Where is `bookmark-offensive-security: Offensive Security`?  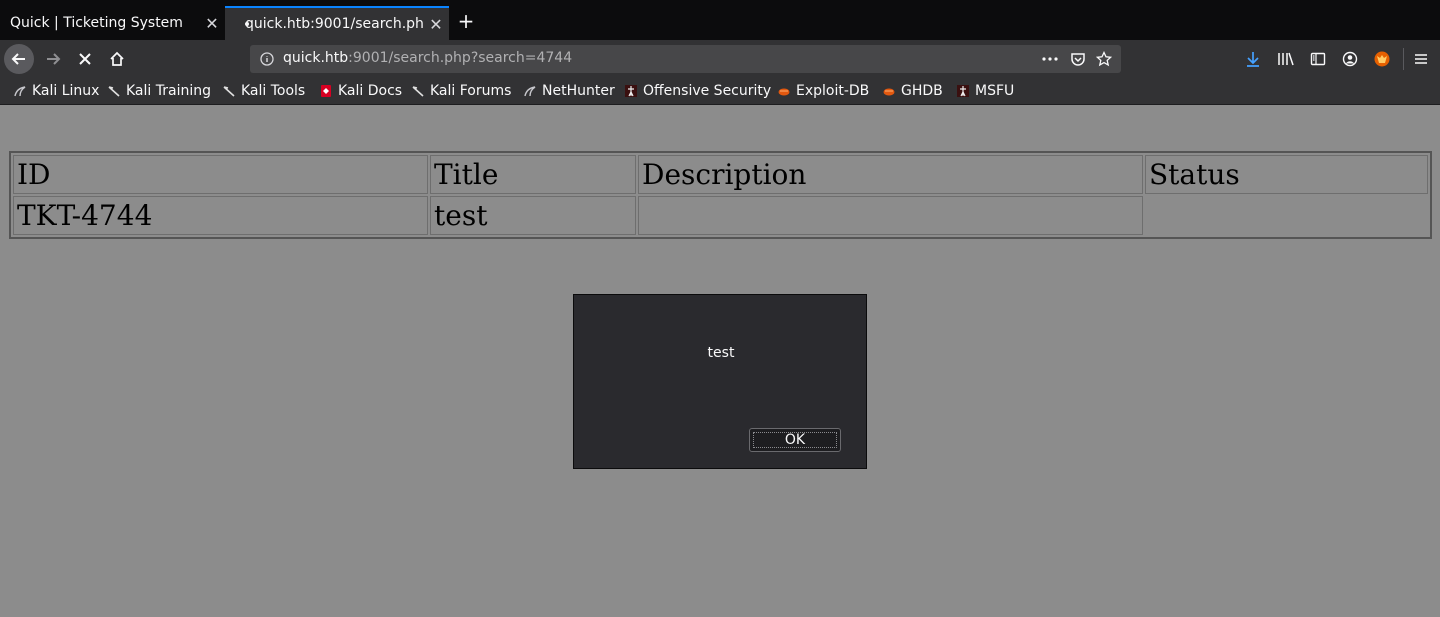 bookmark-offensive-security: Offensive Security is located at coordinates (698, 91).